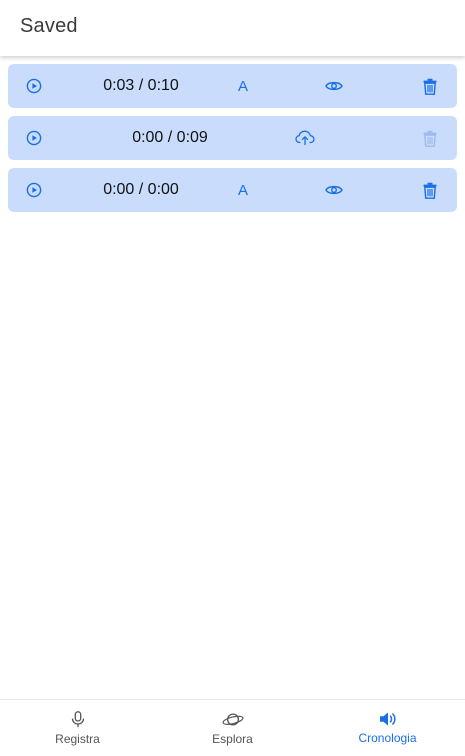  I want to click on nav-item-registra: Registra, so click(77, 728).